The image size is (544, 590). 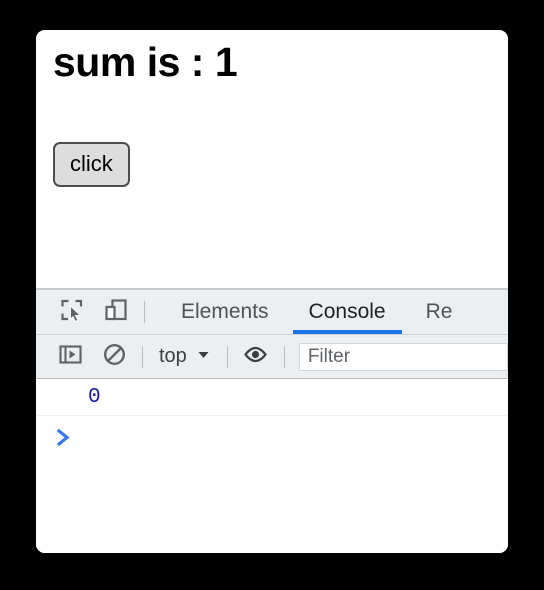 I want to click on prompt-chevron-icon, so click(x=54, y=437).